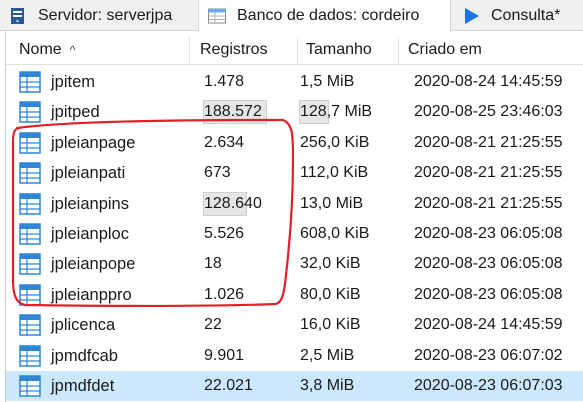 The width and height of the screenshot is (583, 402). I want to click on column-header-records-label: Registros, so click(234, 49).